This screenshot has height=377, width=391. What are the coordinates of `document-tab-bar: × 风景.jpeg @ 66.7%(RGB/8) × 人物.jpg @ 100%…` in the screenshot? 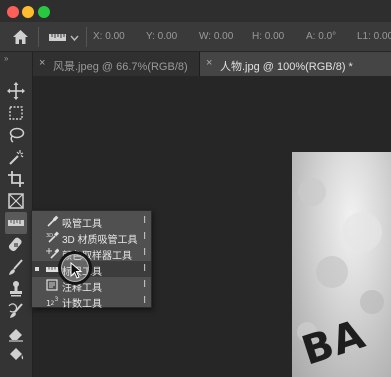 It's located at (212, 64).